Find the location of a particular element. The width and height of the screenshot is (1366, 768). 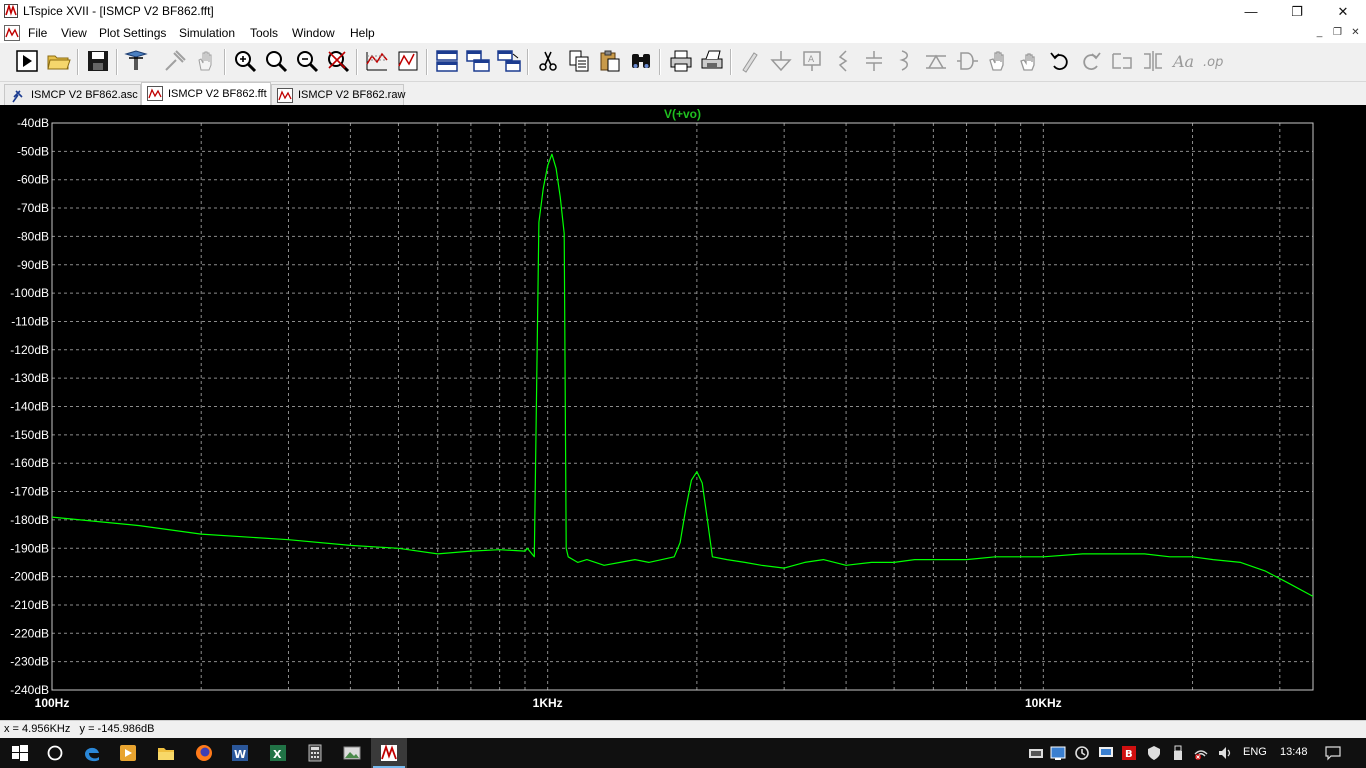

paste-icon is located at coordinates (610, 61).